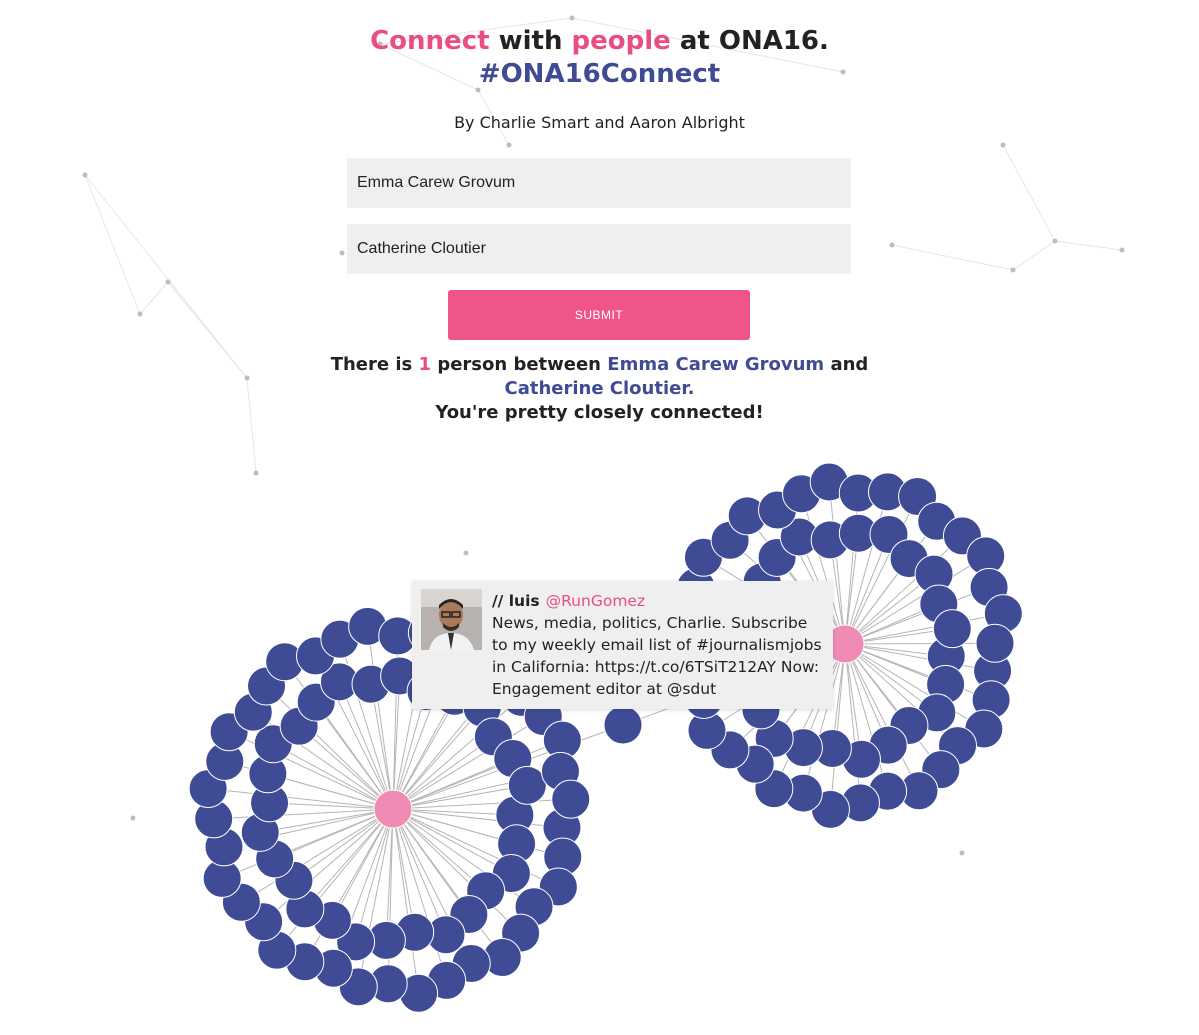 This screenshot has height=1035, width=1199. I want to click on result-count: 1, so click(425, 364).